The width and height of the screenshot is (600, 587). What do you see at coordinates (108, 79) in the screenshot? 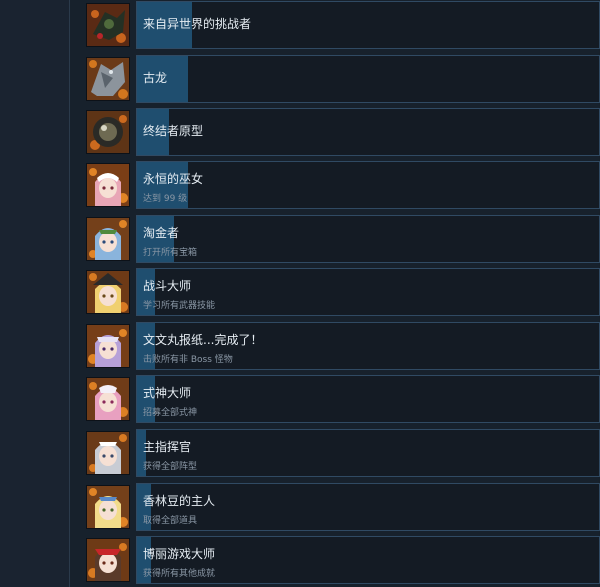
I see `dragon-icon` at bounding box center [108, 79].